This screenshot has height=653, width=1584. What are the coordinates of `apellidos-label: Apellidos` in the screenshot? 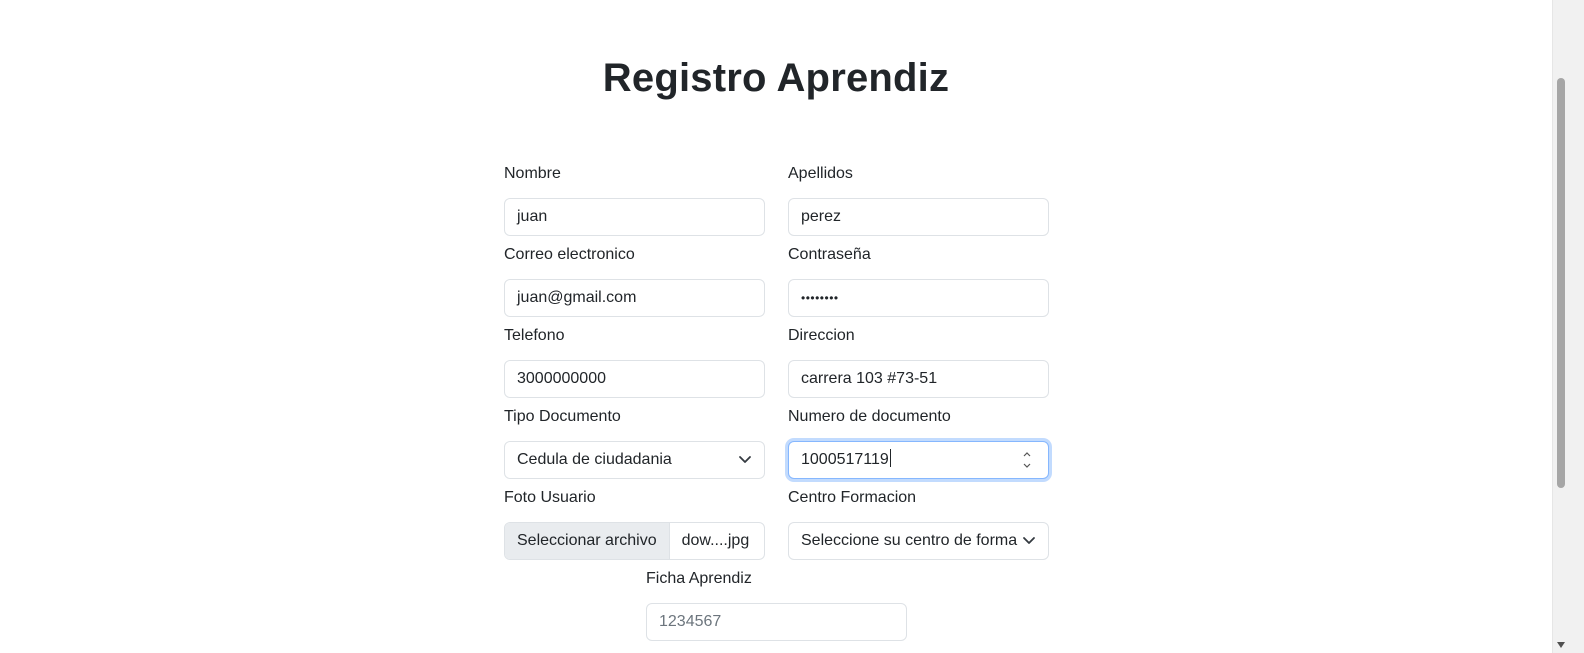 It's located at (820, 173).